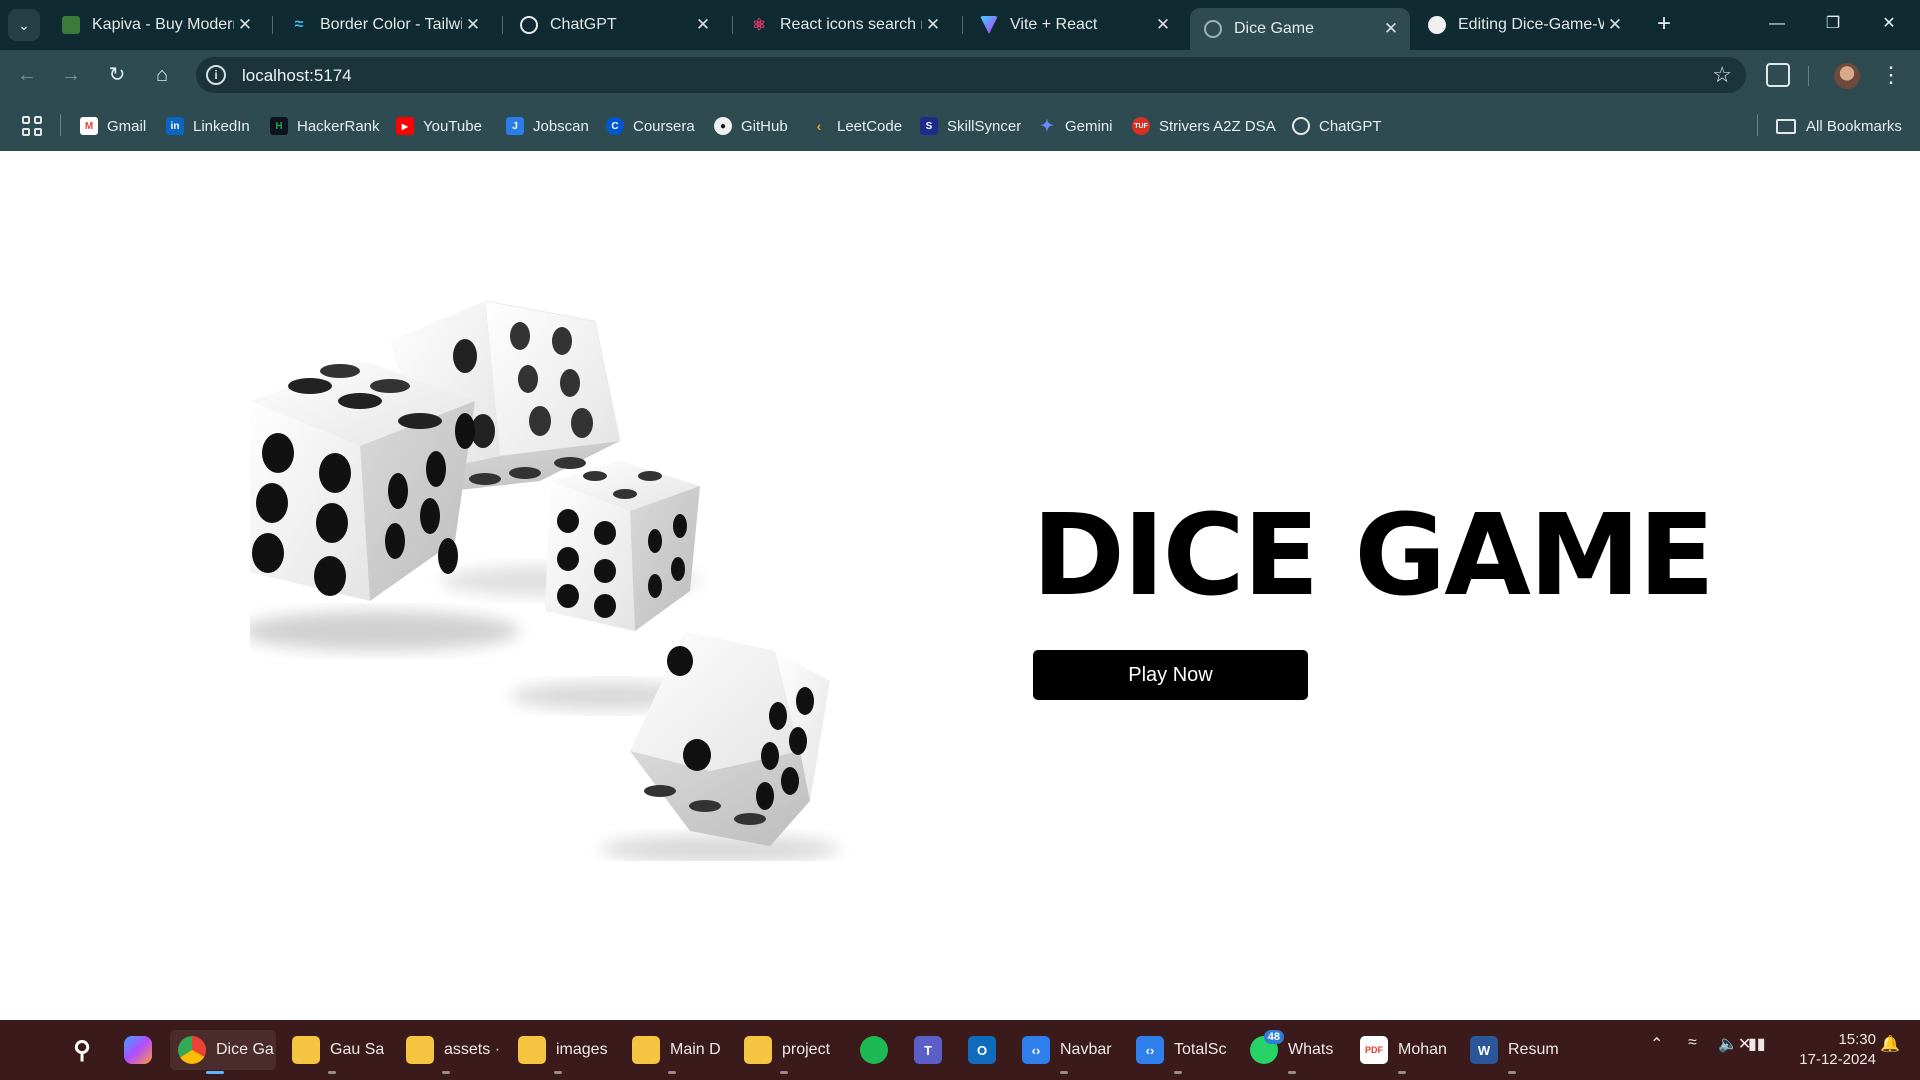 This screenshot has width=1920, height=1080. Describe the element at coordinates (1074, 25) in the screenshot. I see `tab-vite: Vite + React ✕` at that location.